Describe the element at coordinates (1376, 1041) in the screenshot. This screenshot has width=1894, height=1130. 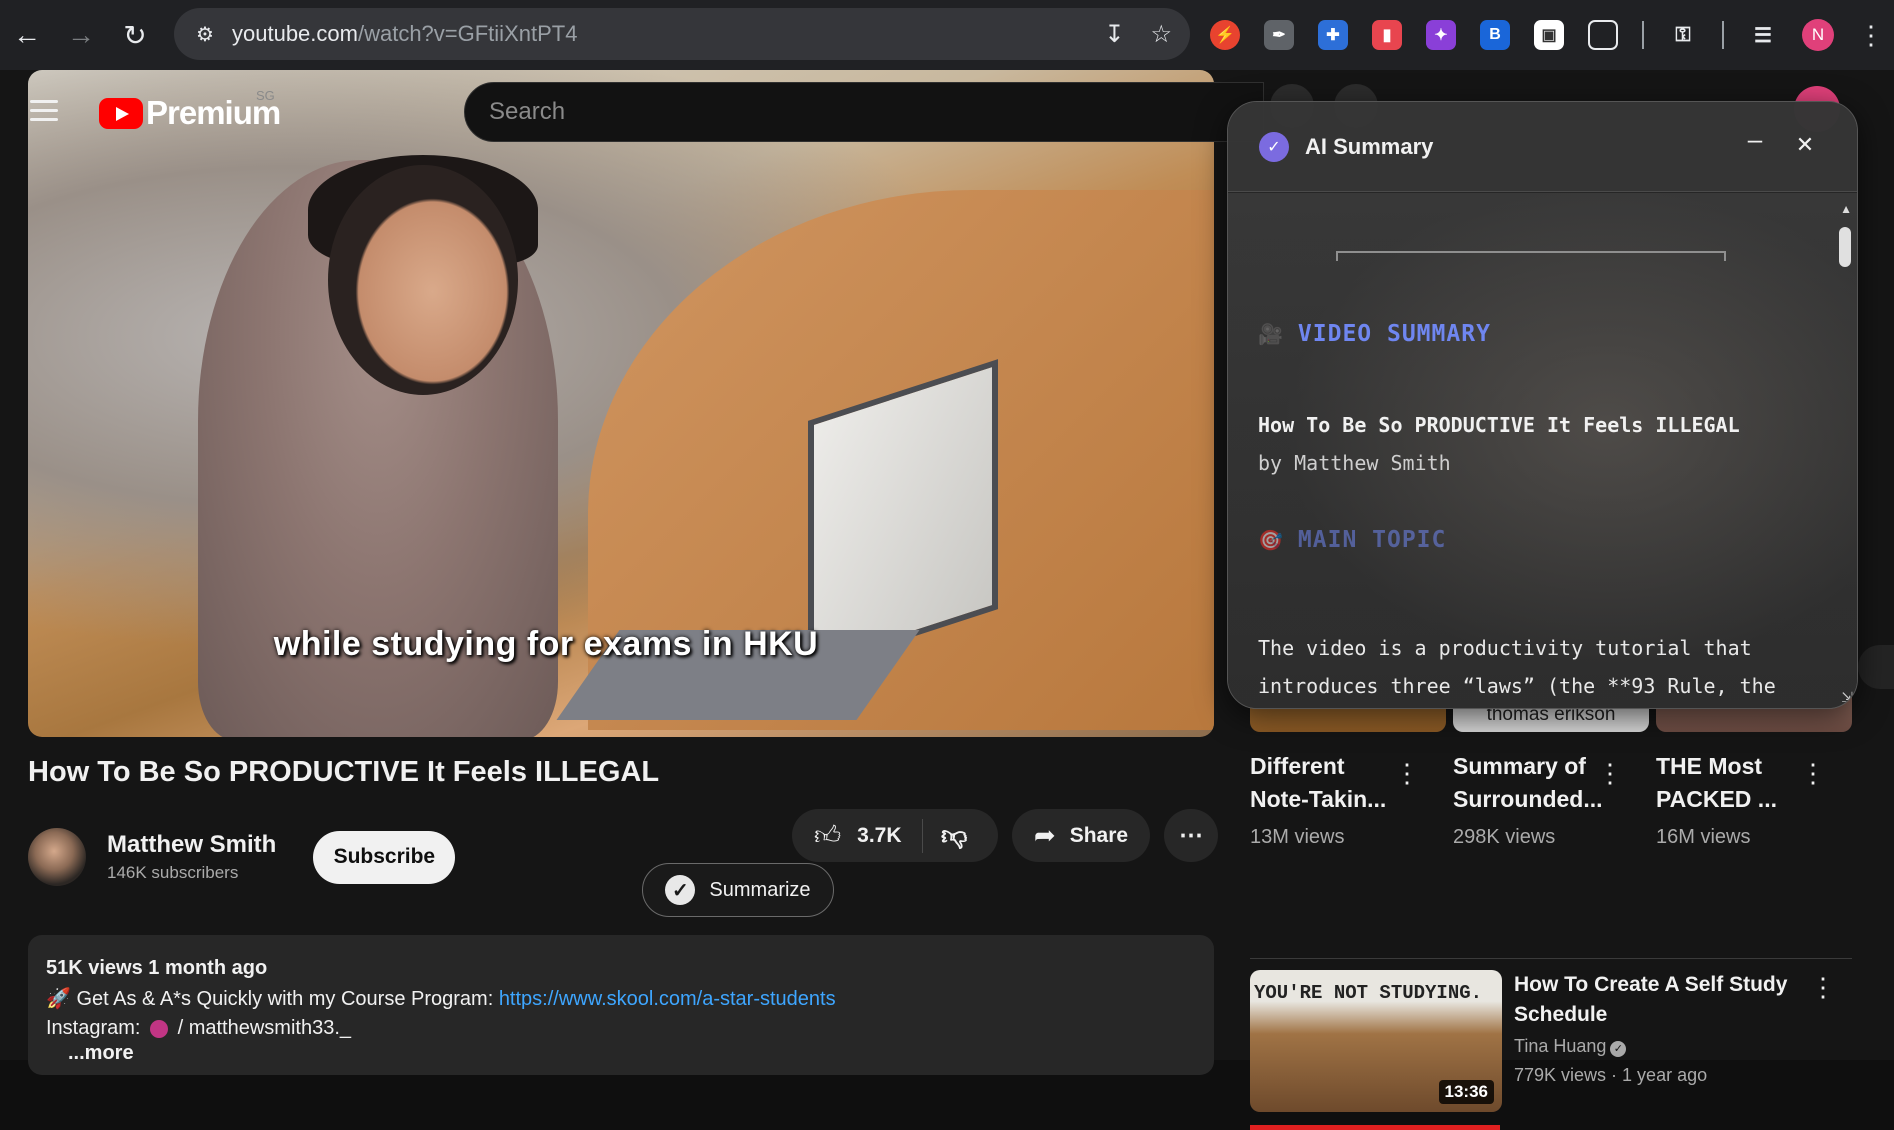
I see `recommended-thumbnail: YOU'RE NOT STUDYING. 13:36` at that location.